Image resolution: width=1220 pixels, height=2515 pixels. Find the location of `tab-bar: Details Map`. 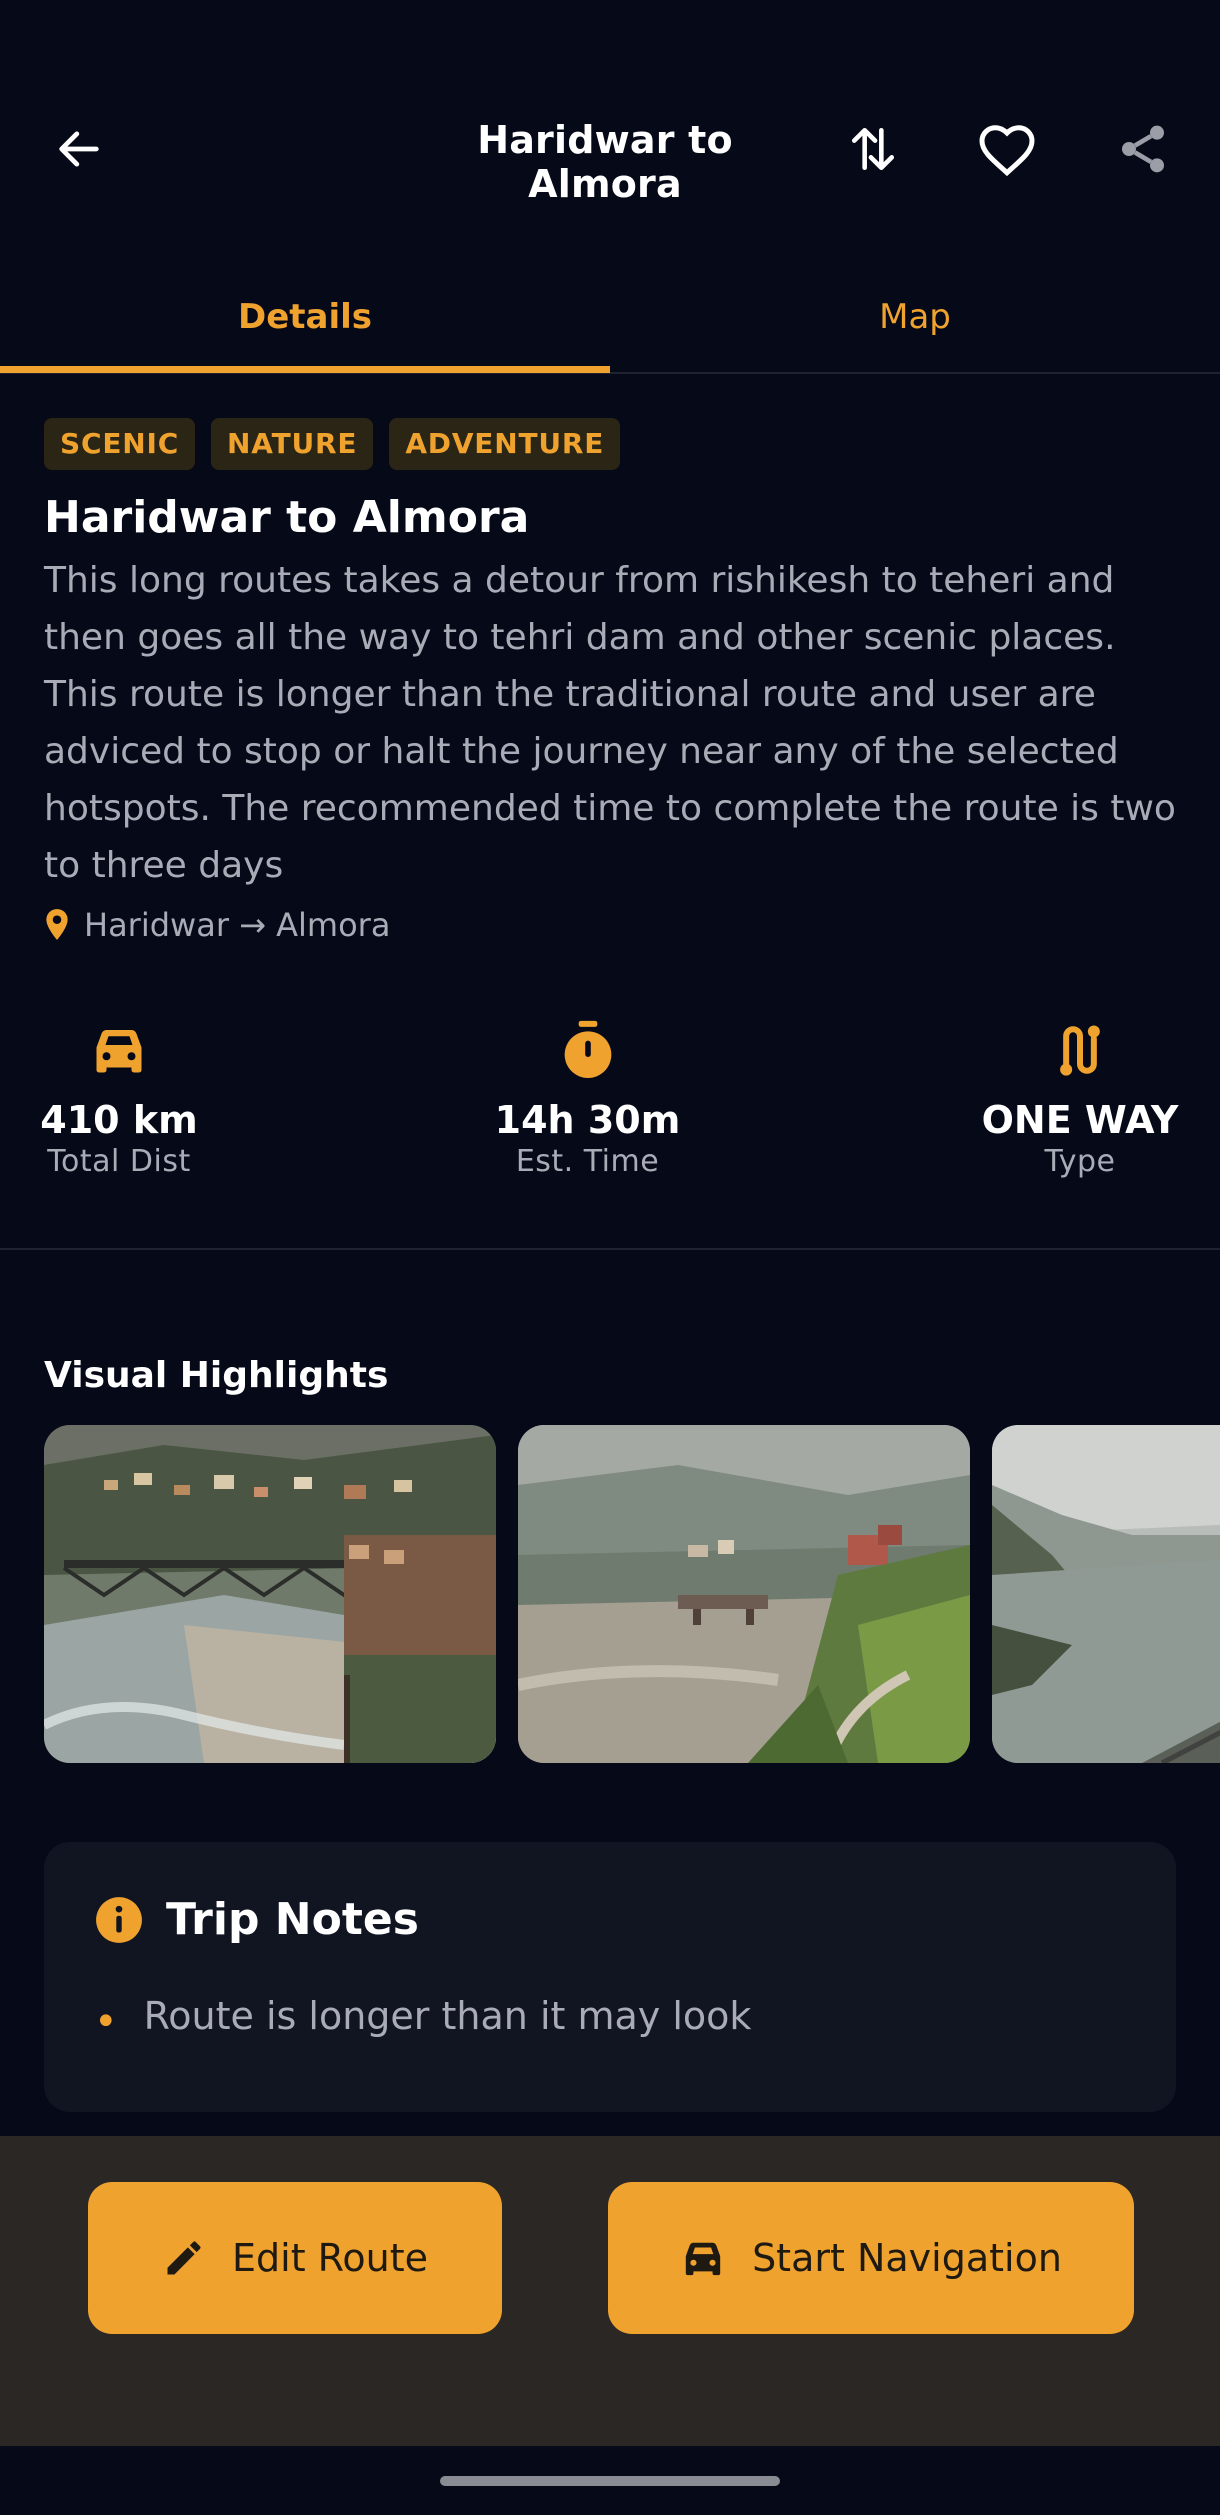

tab-bar: Details Map is located at coordinates (610, 318).